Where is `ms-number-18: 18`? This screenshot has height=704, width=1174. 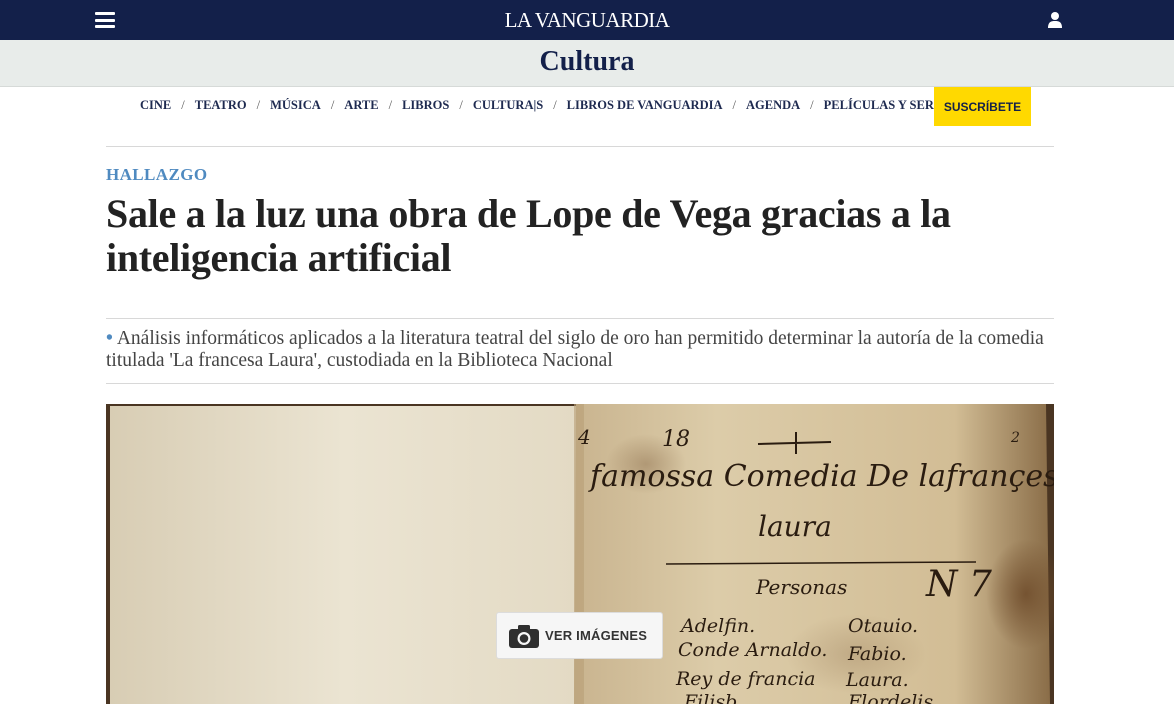
ms-number-18: 18 is located at coordinates (676, 439).